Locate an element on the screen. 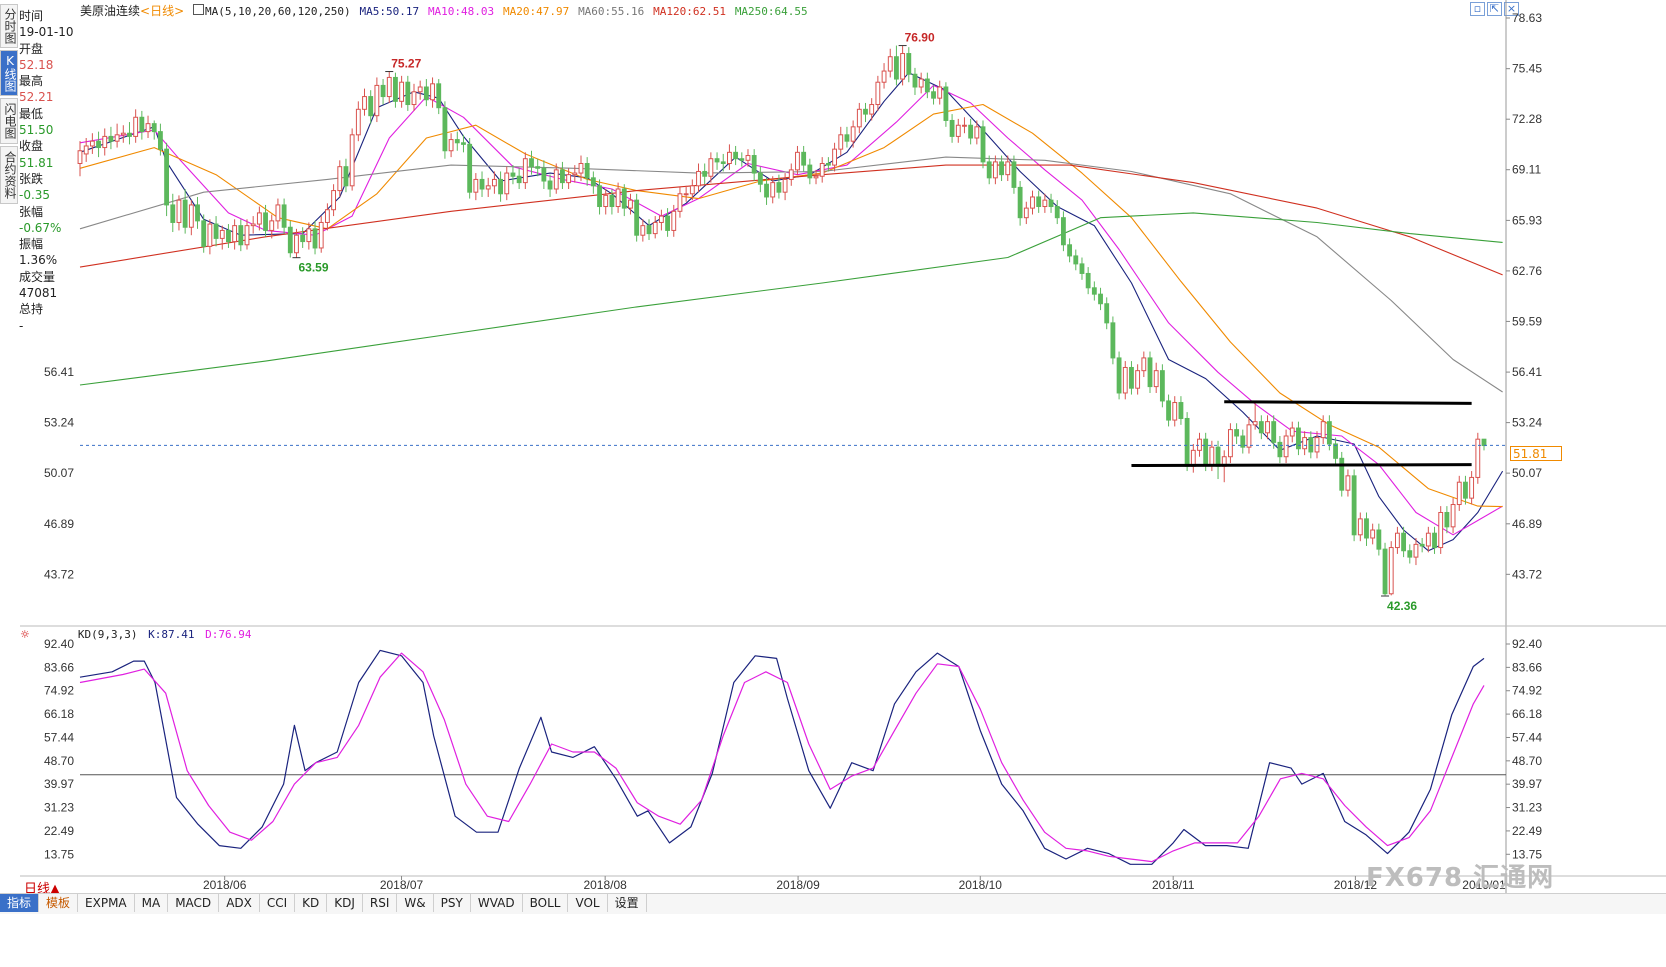 Image resolution: width=1666 pixels, height=967 pixels. vol-button: VOL is located at coordinates (588, 903).